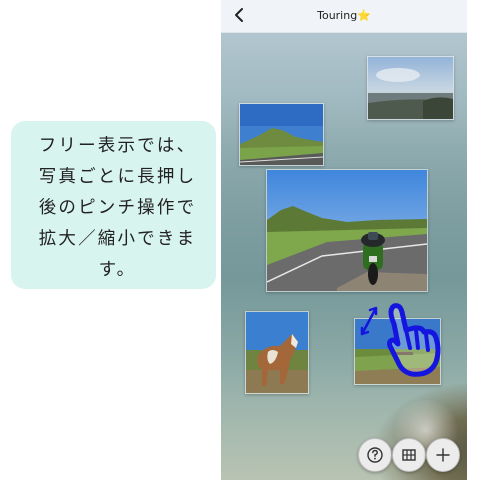 Image resolution: width=480 pixels, height=480 pixels. What do you see at coordinates (347, 230) in the screenshot?
I see `photo-motorcycle` at bounding box center [347, 230].